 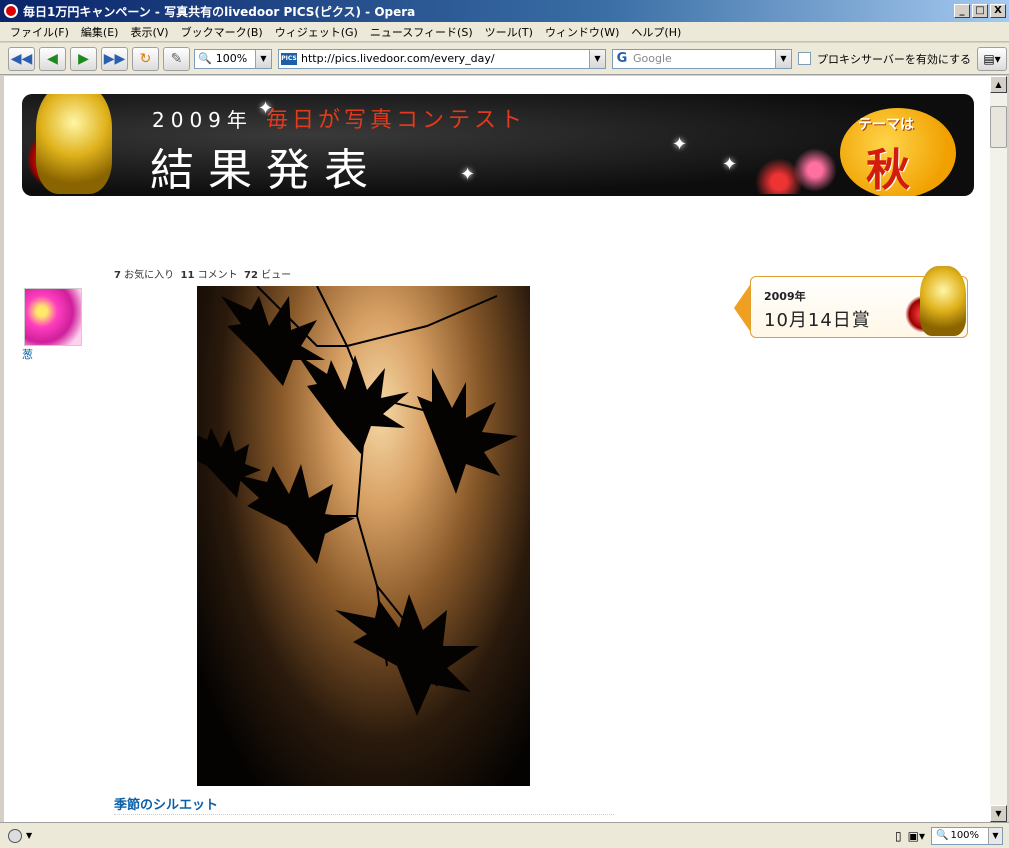 What do you see at coordinates (53, 317) in the screenshot?
I see `avatar` at bounding box center [53, 317].